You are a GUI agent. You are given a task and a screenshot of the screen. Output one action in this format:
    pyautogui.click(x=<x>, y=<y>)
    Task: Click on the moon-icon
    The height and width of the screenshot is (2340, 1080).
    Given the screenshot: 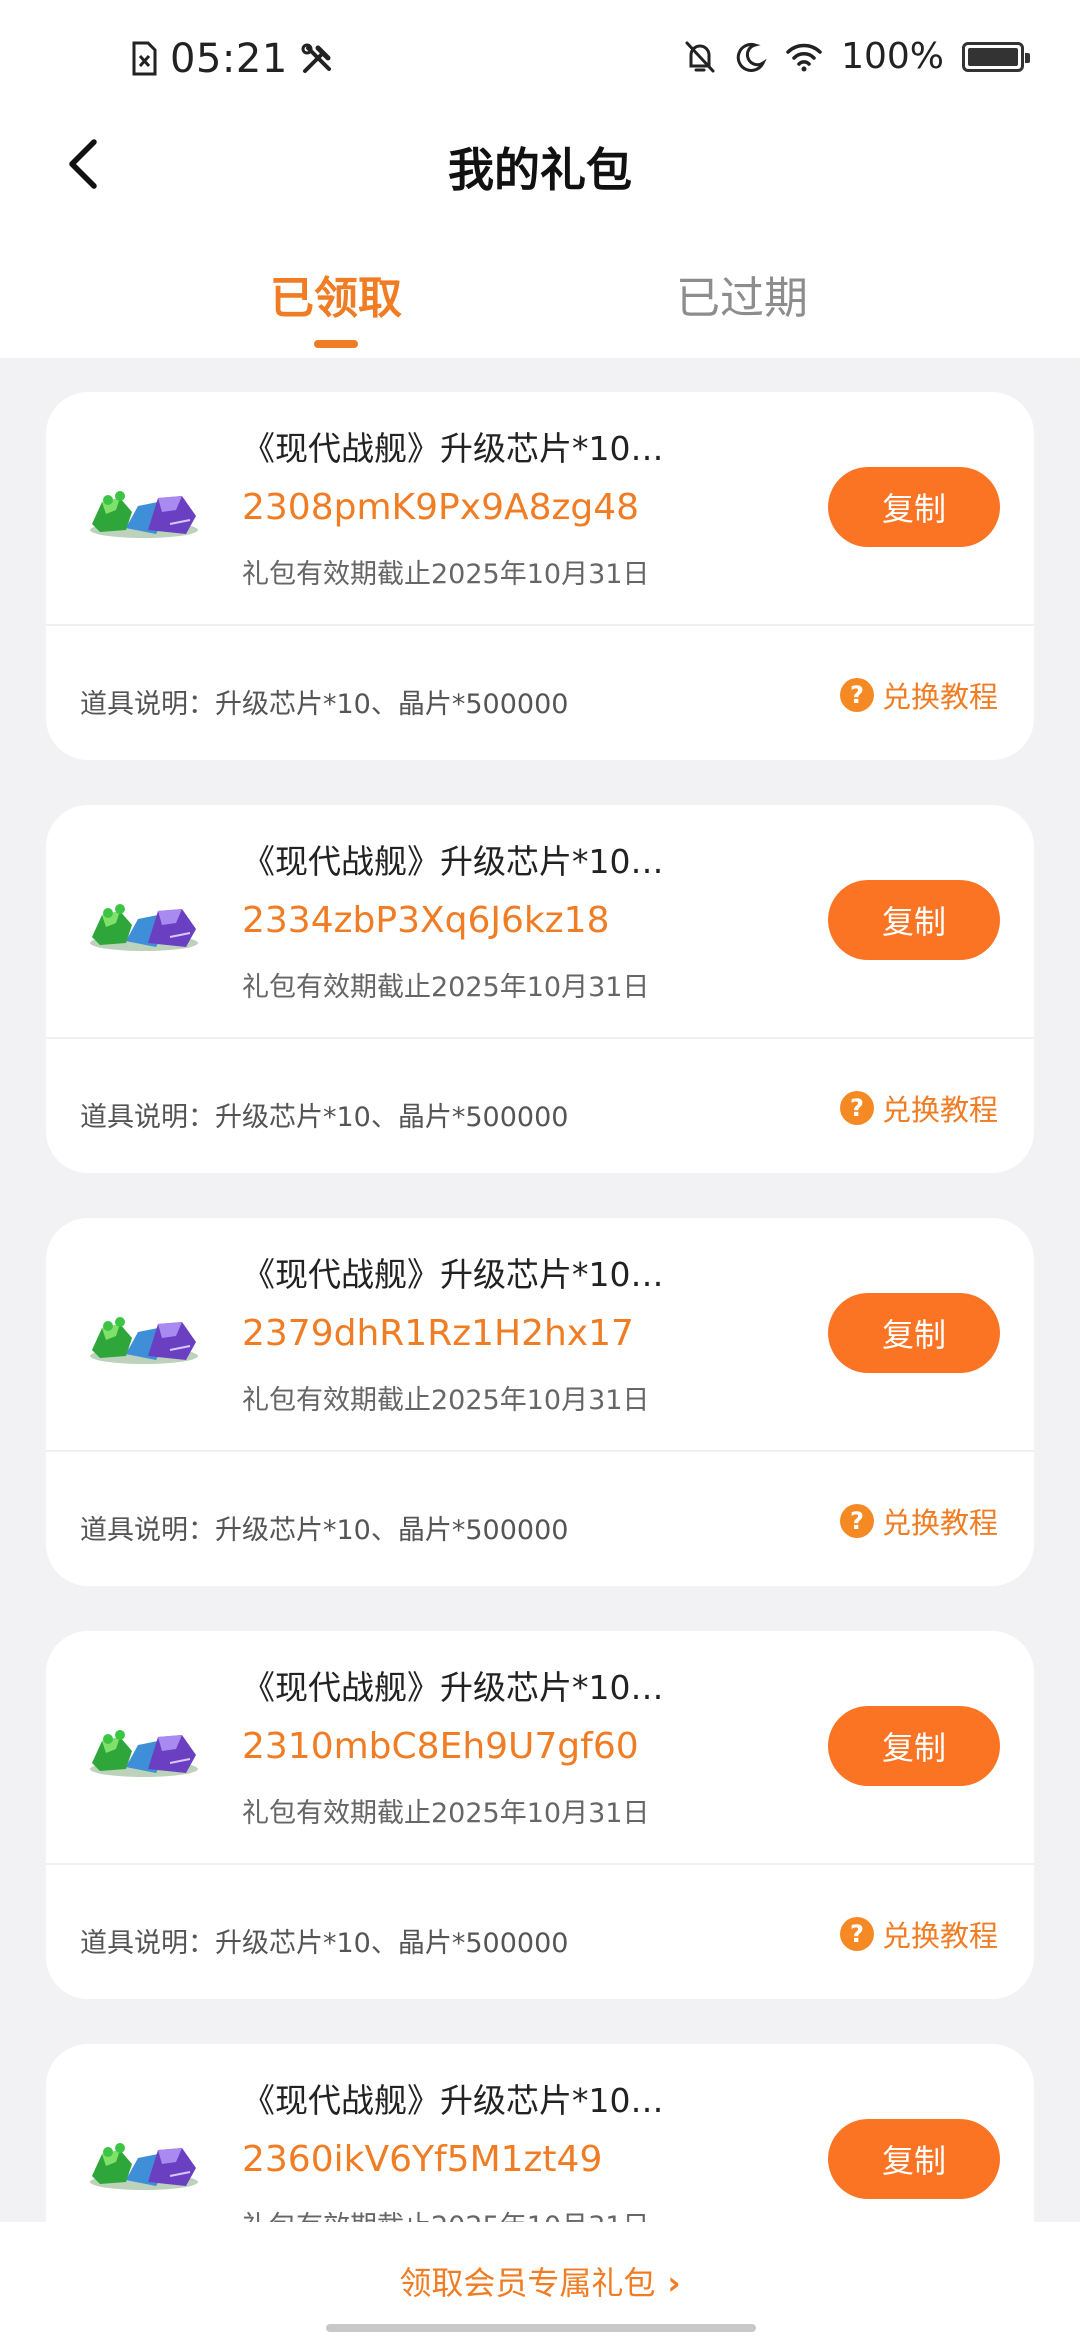 What is the action you would take?
    pyautogui.click(x=751, y=57)
    